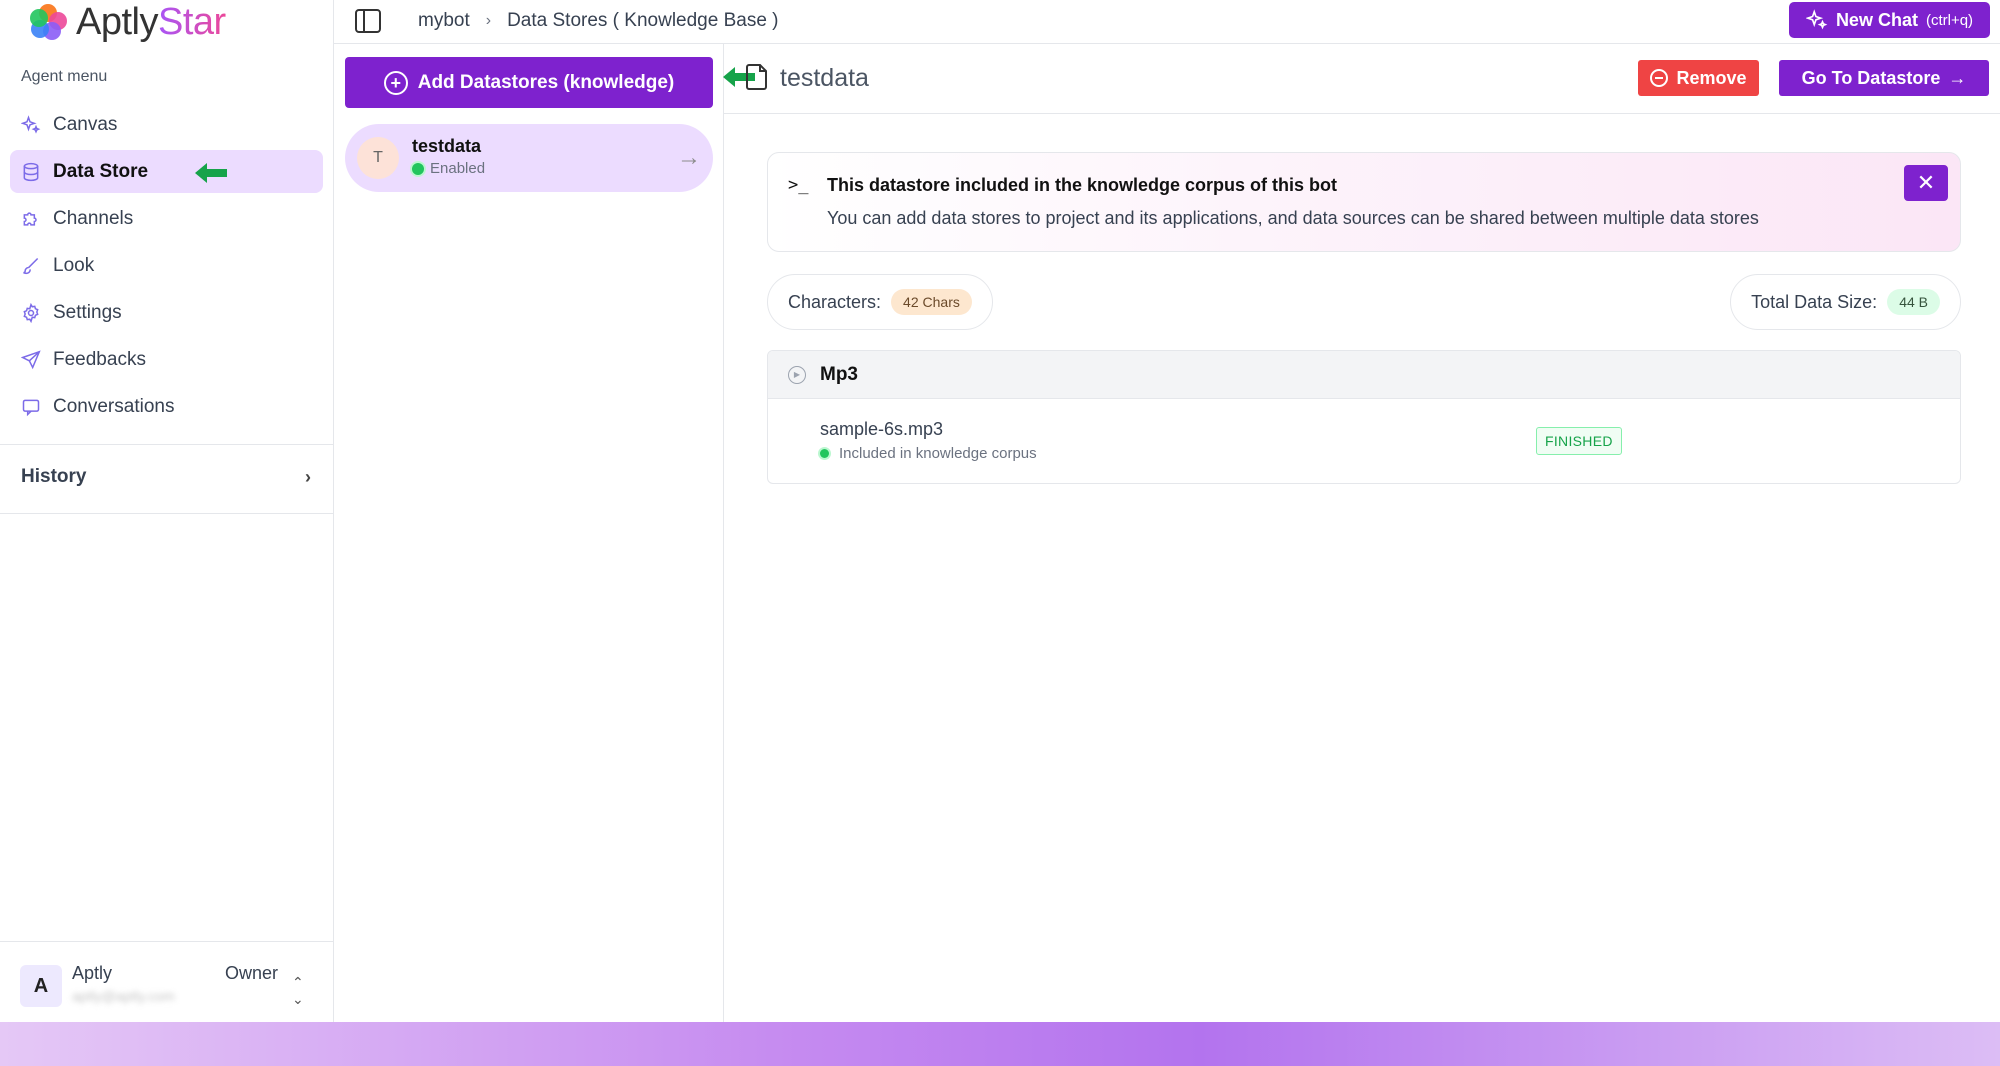 Image resolution: width=2000 pixels, height=1066 pixels. Describe the element at coordinates (1000, 1044) in the screenshot. I see `bottom-gradient-bar` at that location.